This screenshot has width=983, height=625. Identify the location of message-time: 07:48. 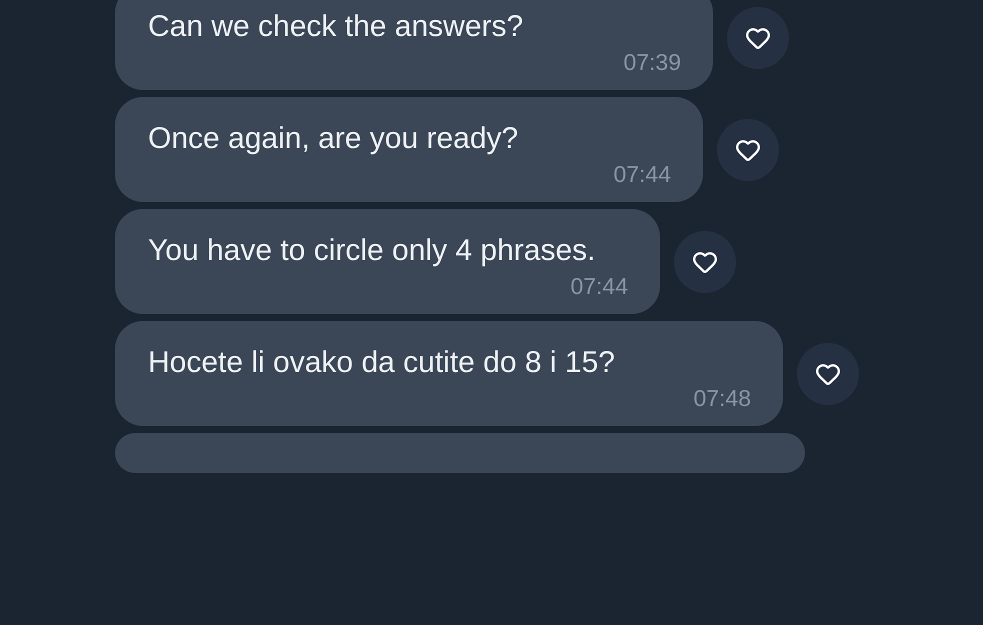
(722, 398).